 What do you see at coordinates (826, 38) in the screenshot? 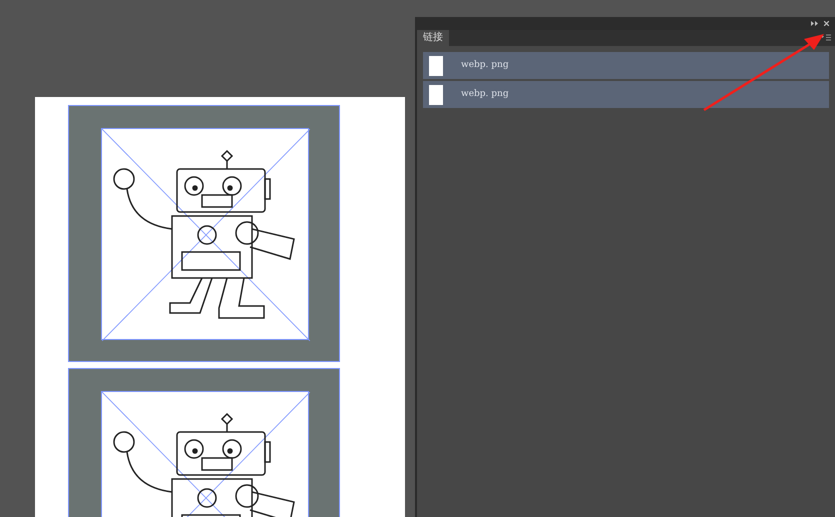
I see `menu-icon` at bounding box center [826, 38].